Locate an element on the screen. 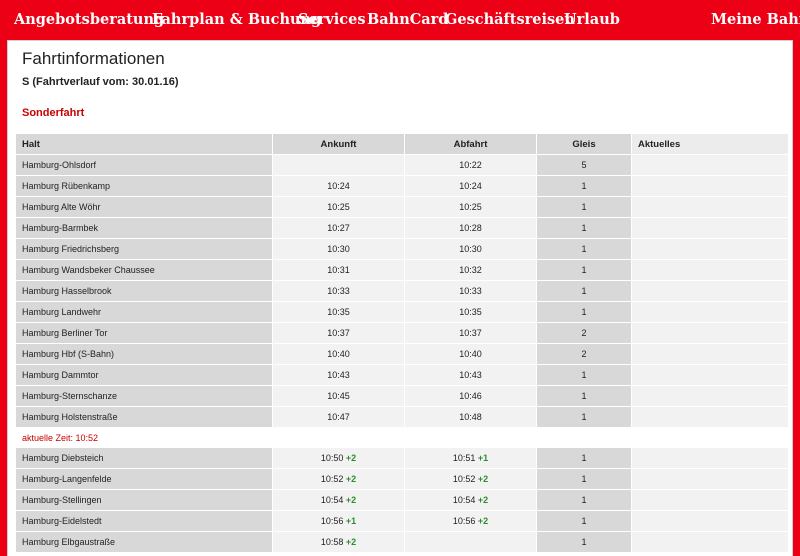 This screenshot has height=556, width=800. departure-cell: 10:32 is located at coordinates (470, 270).